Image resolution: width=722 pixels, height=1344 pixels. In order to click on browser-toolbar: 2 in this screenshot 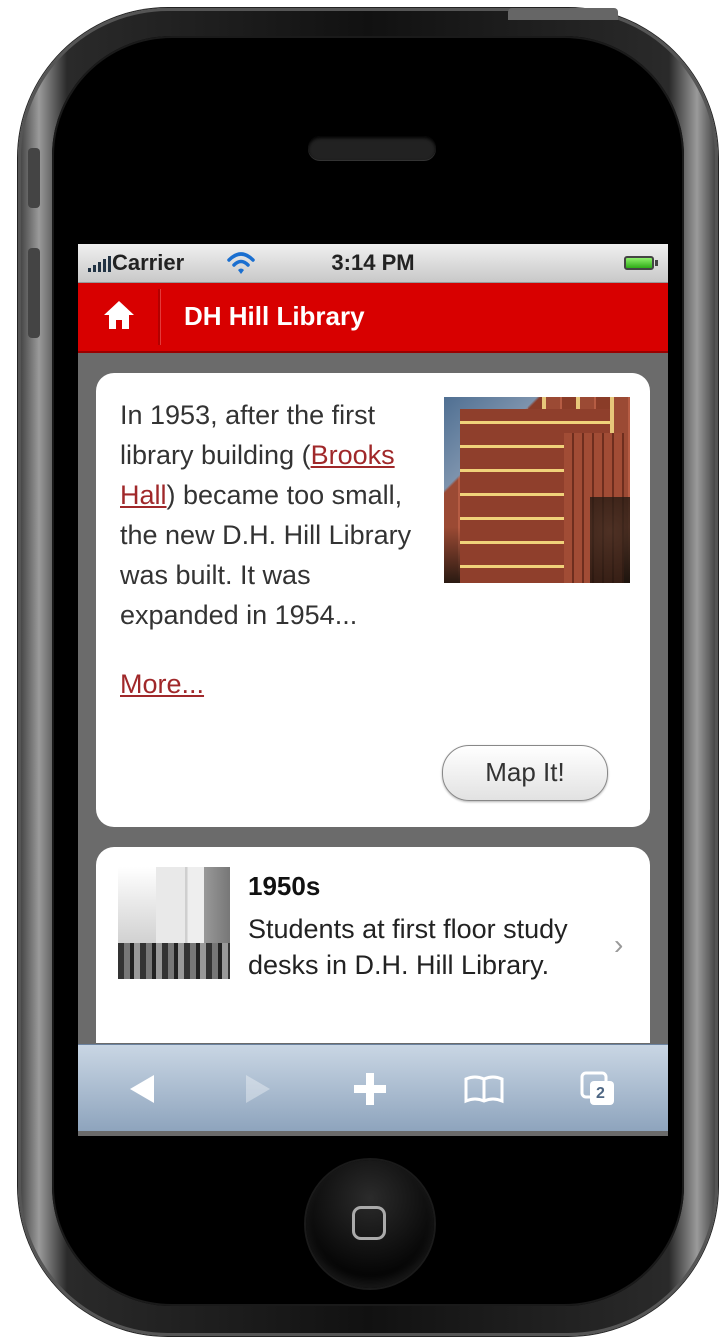, I will do `click(373, 1087)`.